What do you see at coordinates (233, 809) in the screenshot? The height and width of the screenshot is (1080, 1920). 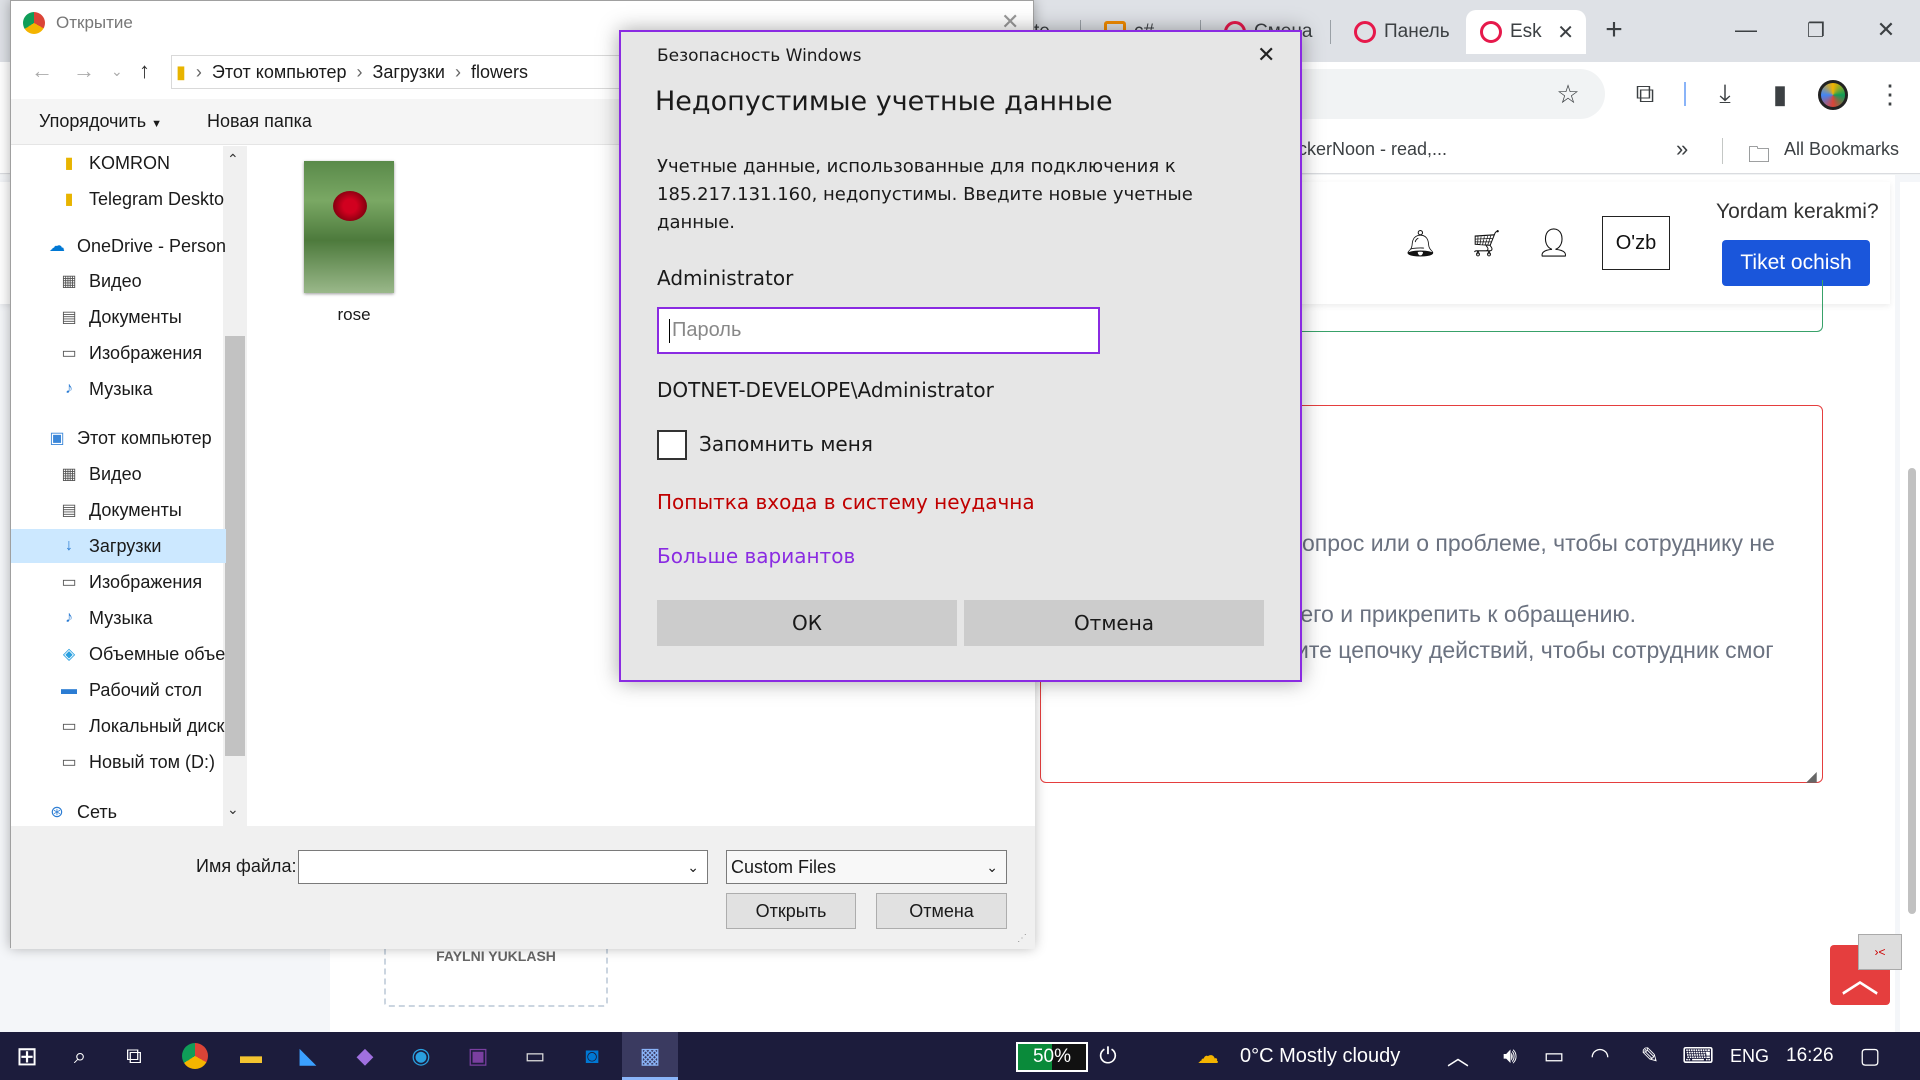 I see `scroll-down-icon: ⌄` at bounding box center [233, 809].